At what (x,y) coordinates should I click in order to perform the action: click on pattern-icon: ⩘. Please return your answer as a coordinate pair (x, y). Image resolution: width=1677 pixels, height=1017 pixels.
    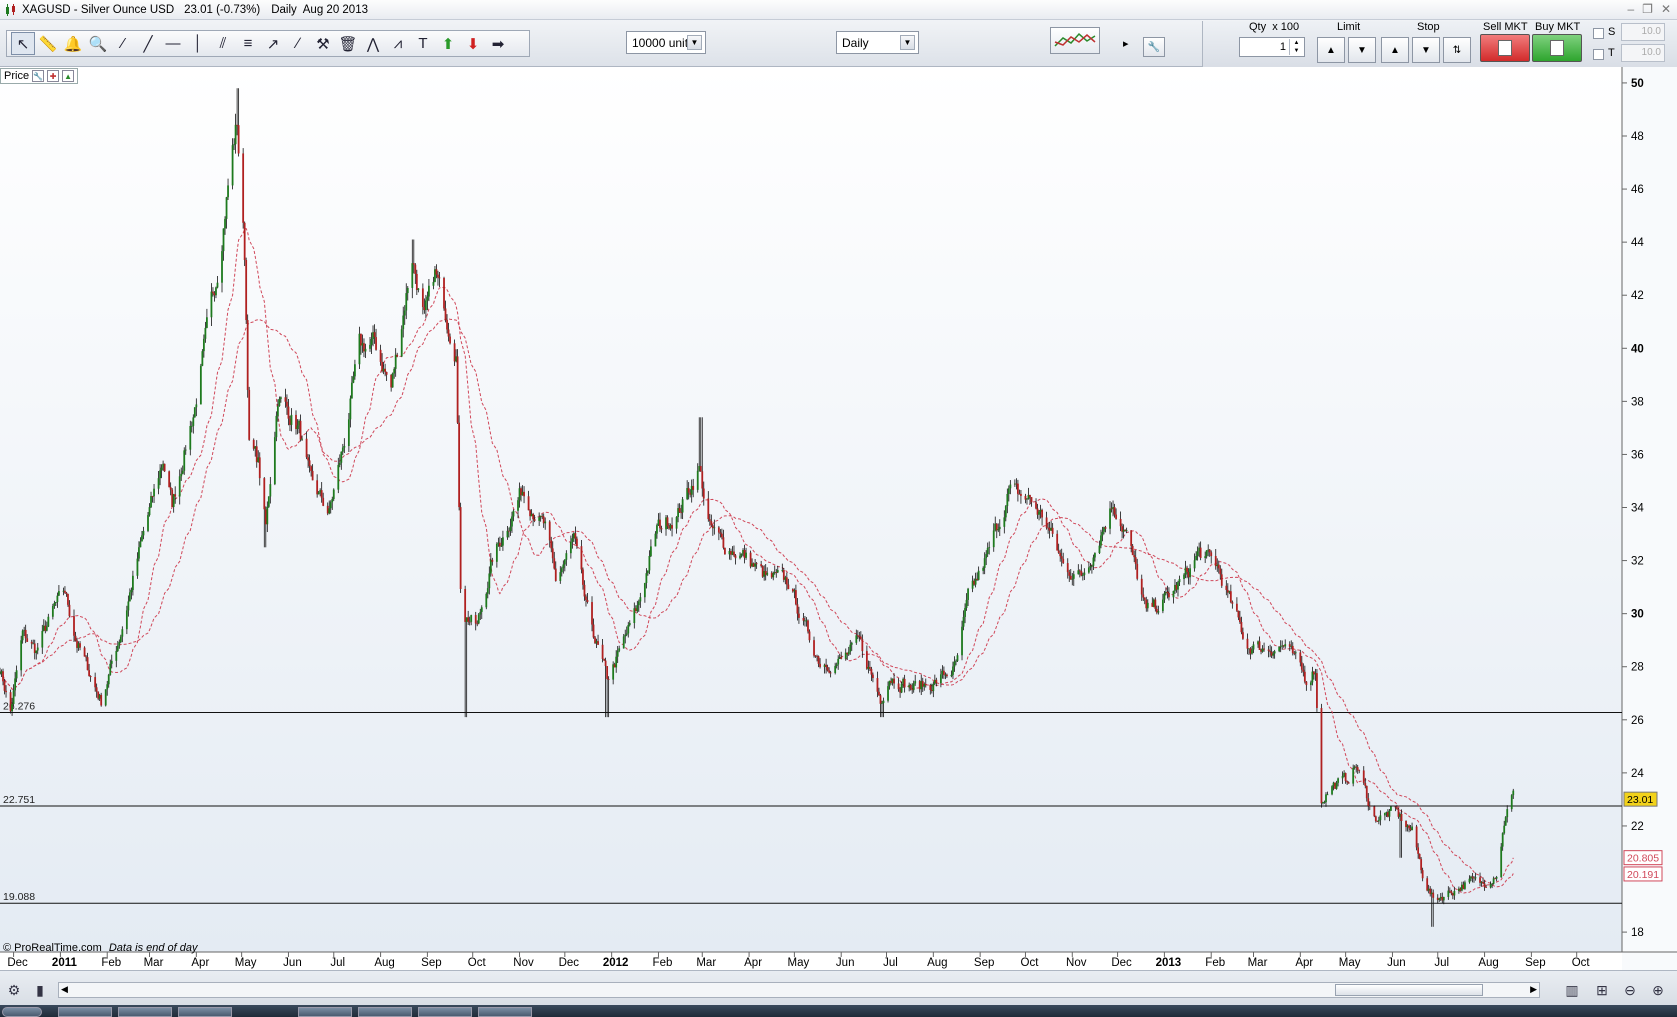
    Looking at the image, I should click on (398, 43).